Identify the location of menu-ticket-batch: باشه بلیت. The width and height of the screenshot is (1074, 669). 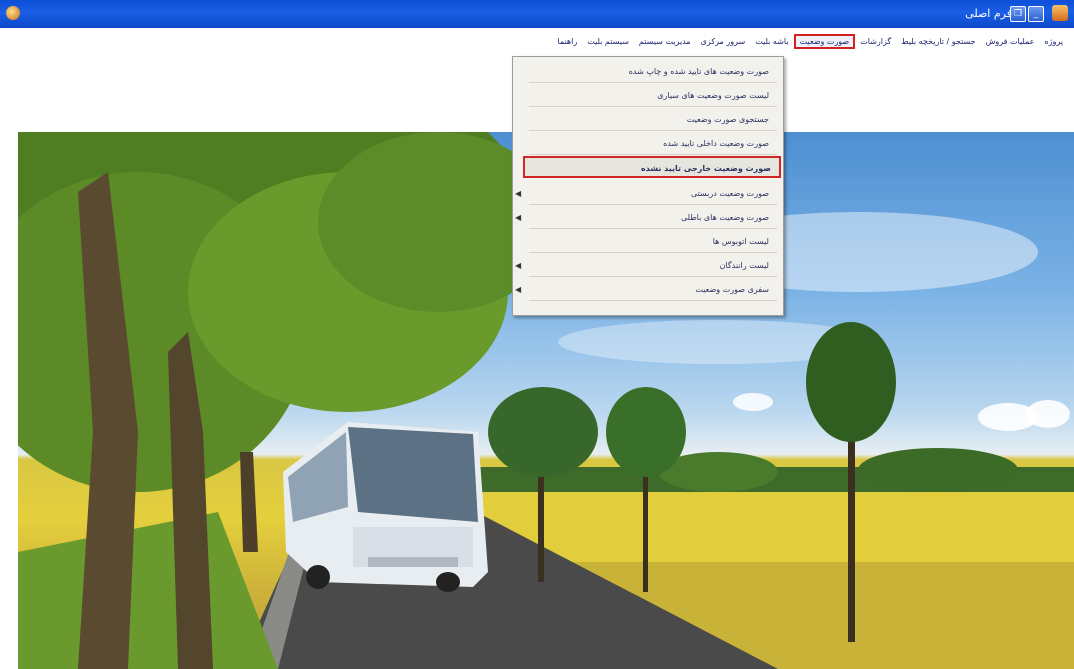
(771, 41).